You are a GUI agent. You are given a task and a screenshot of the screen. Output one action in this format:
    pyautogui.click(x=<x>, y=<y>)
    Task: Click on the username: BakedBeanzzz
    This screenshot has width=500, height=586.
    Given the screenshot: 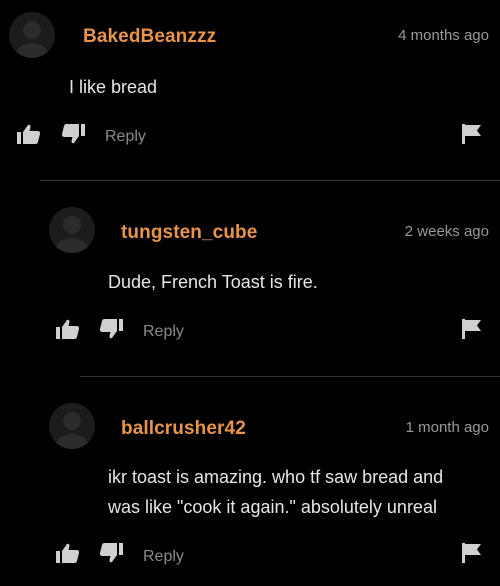 What is the action you would take?
    pyautogui.click(x=149, y=37)
    